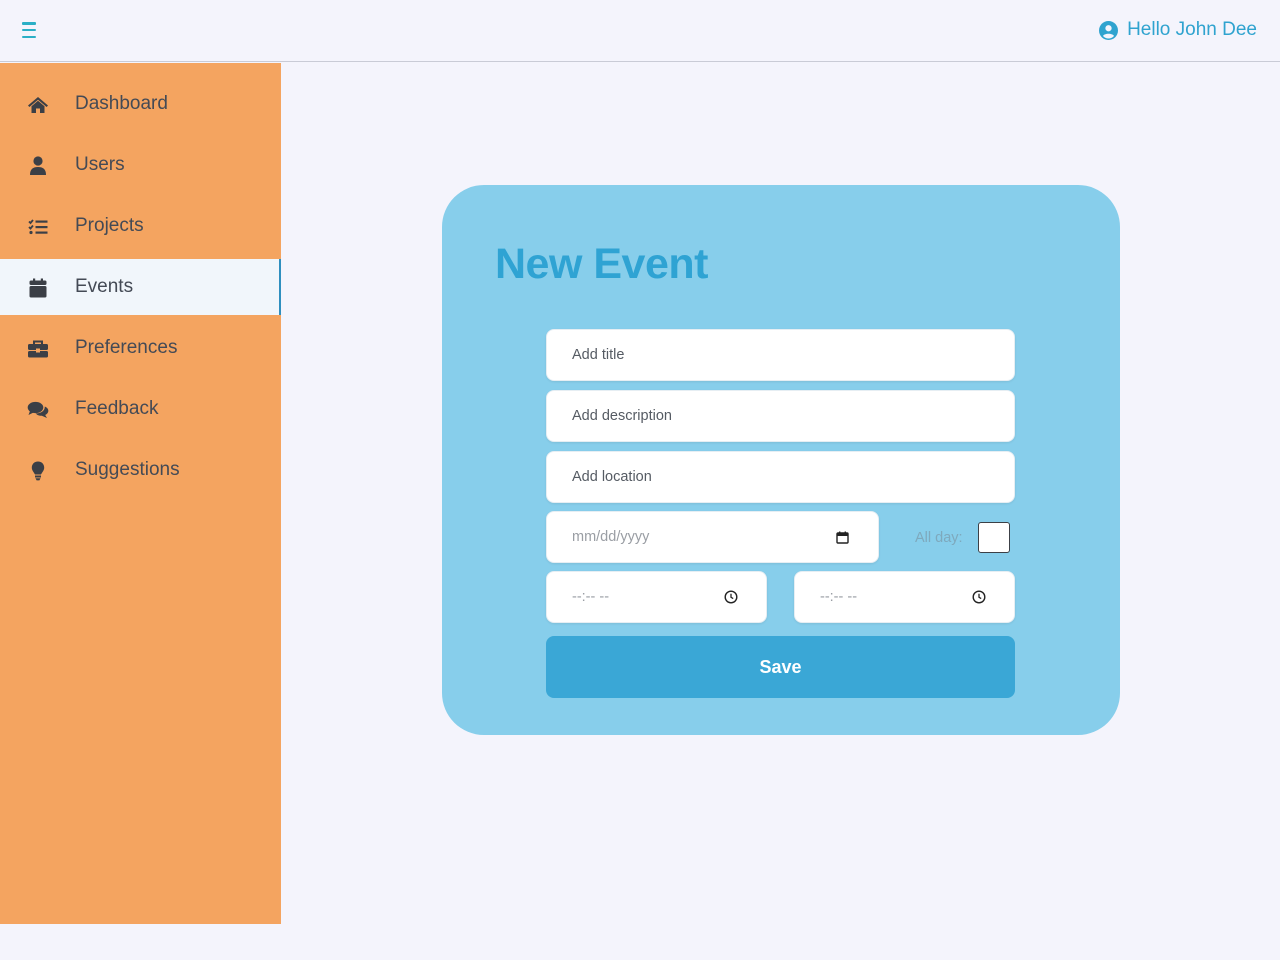  I want to click on sidebar-item-preferences: Preferences, so click(140, 348).